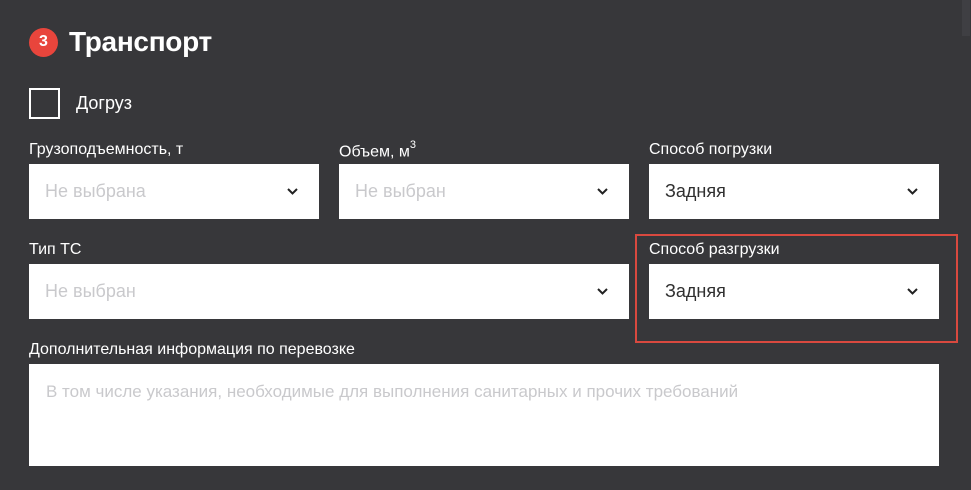 The height and width of the screenshot is (490, 971). I want to click on volume-select-placeholder: Не выбран, so click(400, 191).